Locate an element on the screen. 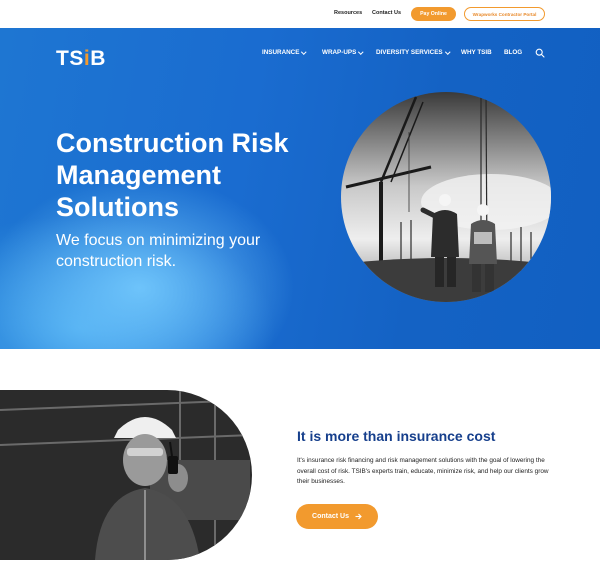 Image resolution: width=600 pixels, height=582 pixels. tsib-logo: TSiB is located at coordinates (81, 59).